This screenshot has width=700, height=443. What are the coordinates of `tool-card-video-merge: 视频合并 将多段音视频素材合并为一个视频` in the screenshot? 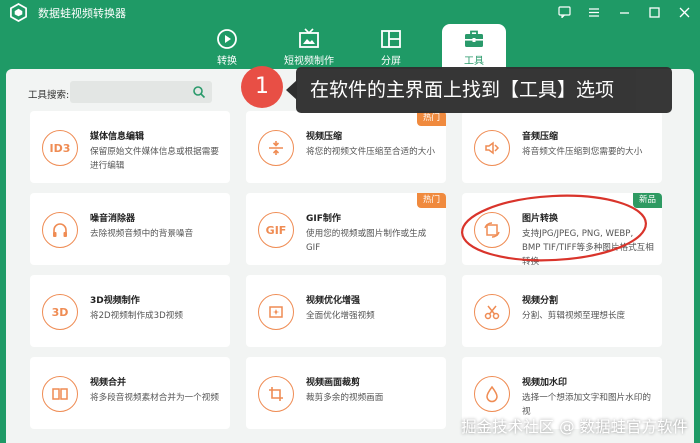 It's located at (130, 393).